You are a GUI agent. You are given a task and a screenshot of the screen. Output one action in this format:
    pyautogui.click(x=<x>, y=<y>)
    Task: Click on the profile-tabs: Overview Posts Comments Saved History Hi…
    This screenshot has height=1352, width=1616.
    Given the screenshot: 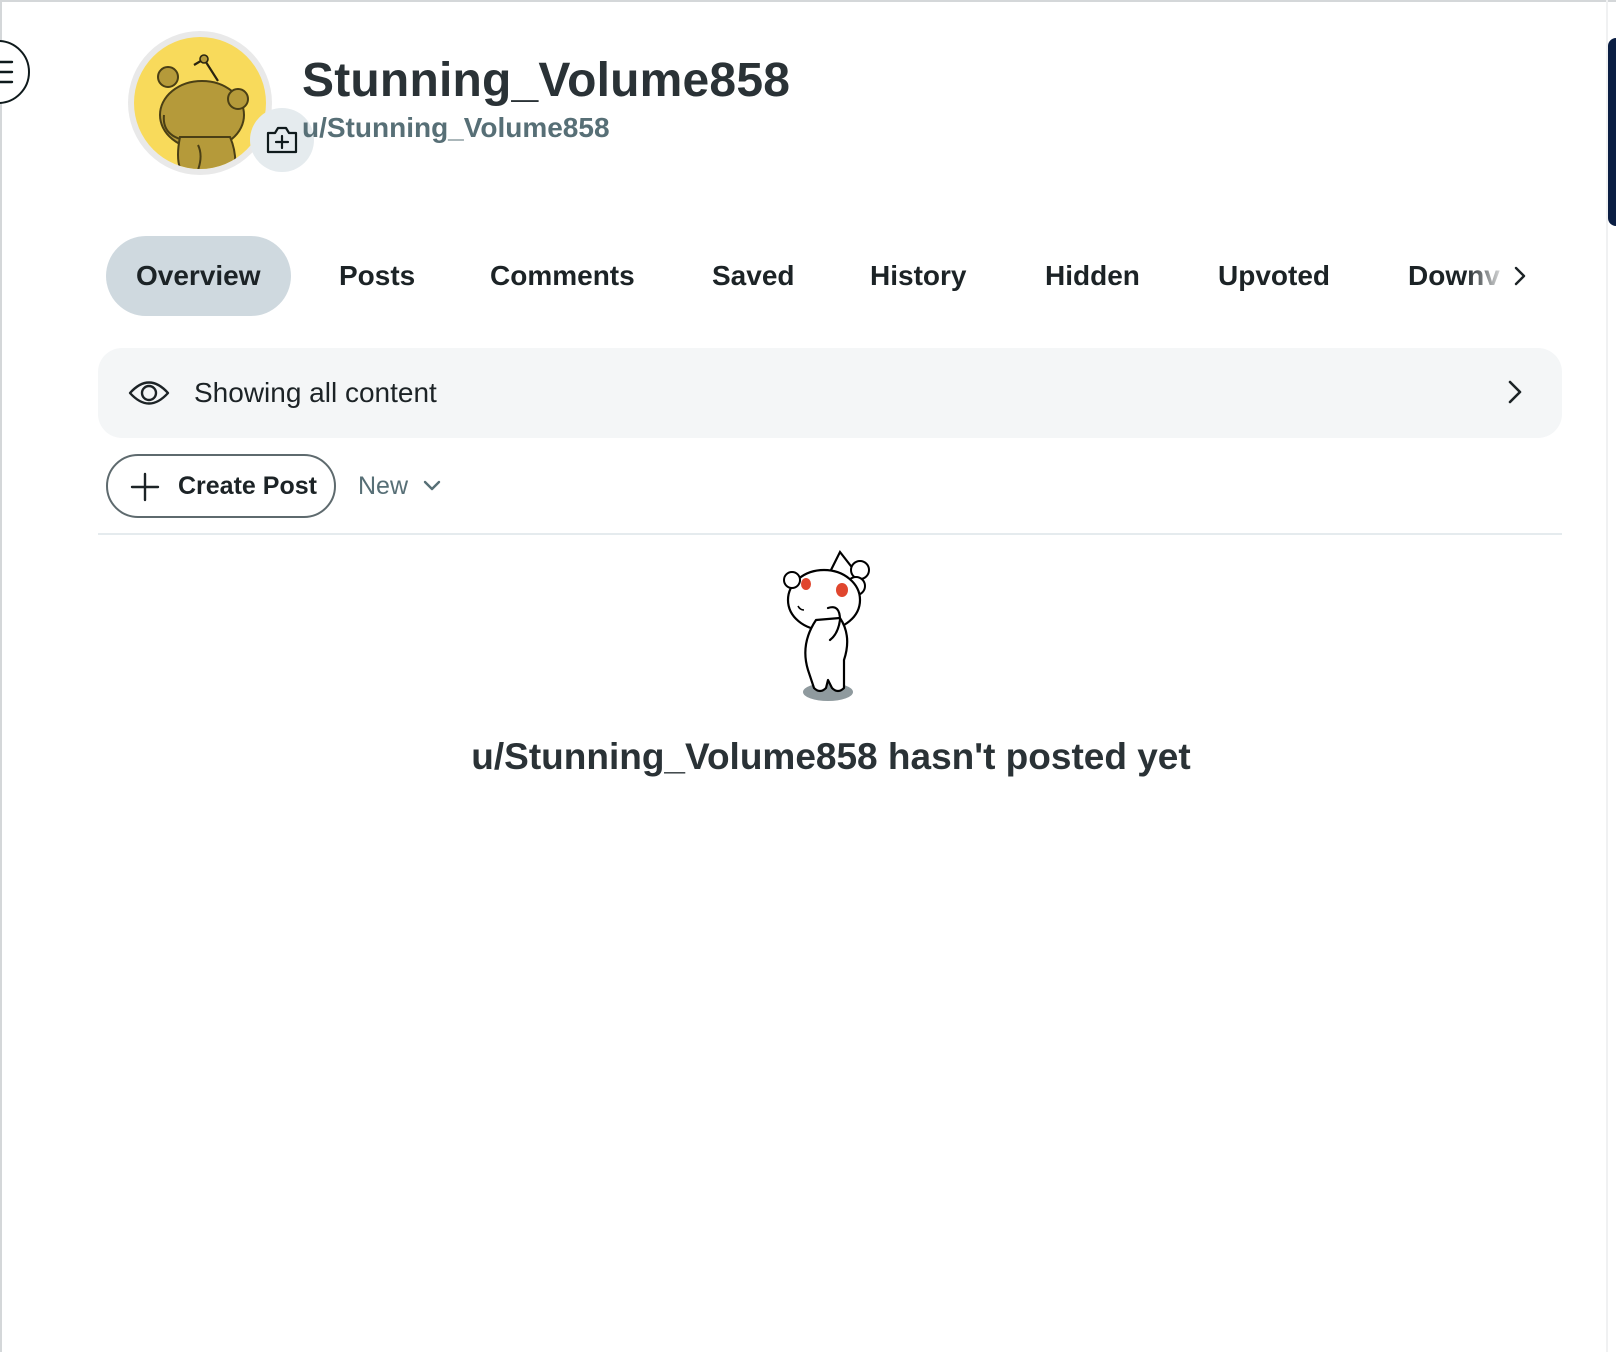 What is the action you would take?
    pyautogui.click(x=821, y=276)
    